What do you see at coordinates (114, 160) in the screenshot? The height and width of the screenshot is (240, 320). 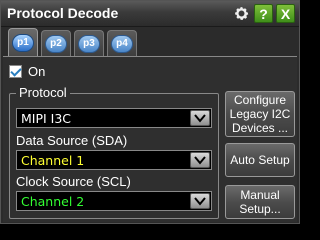 I see `data-source-select: Channel 1` at bounding box center [114, 160].